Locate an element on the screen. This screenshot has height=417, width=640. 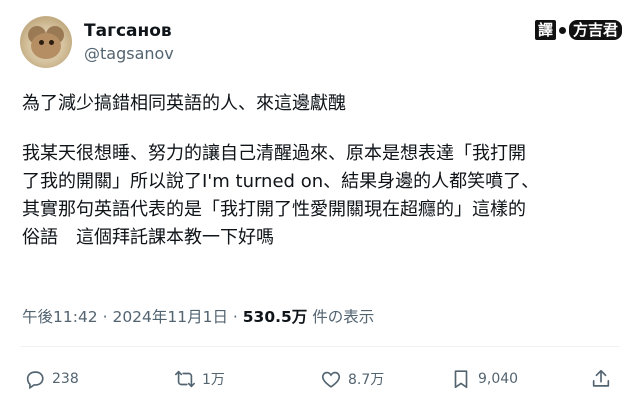
tweet-meta: 午後11:42 · 2024年11月1日 · 530.5万 件の表示 is located at coordinates (198, 316).